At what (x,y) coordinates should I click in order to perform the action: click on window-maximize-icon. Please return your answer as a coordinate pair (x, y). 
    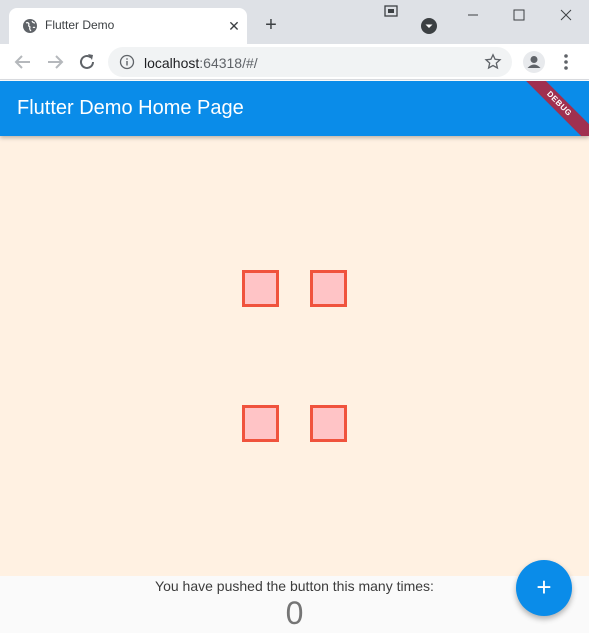
    Looking at the image, I should click on (519, 15).